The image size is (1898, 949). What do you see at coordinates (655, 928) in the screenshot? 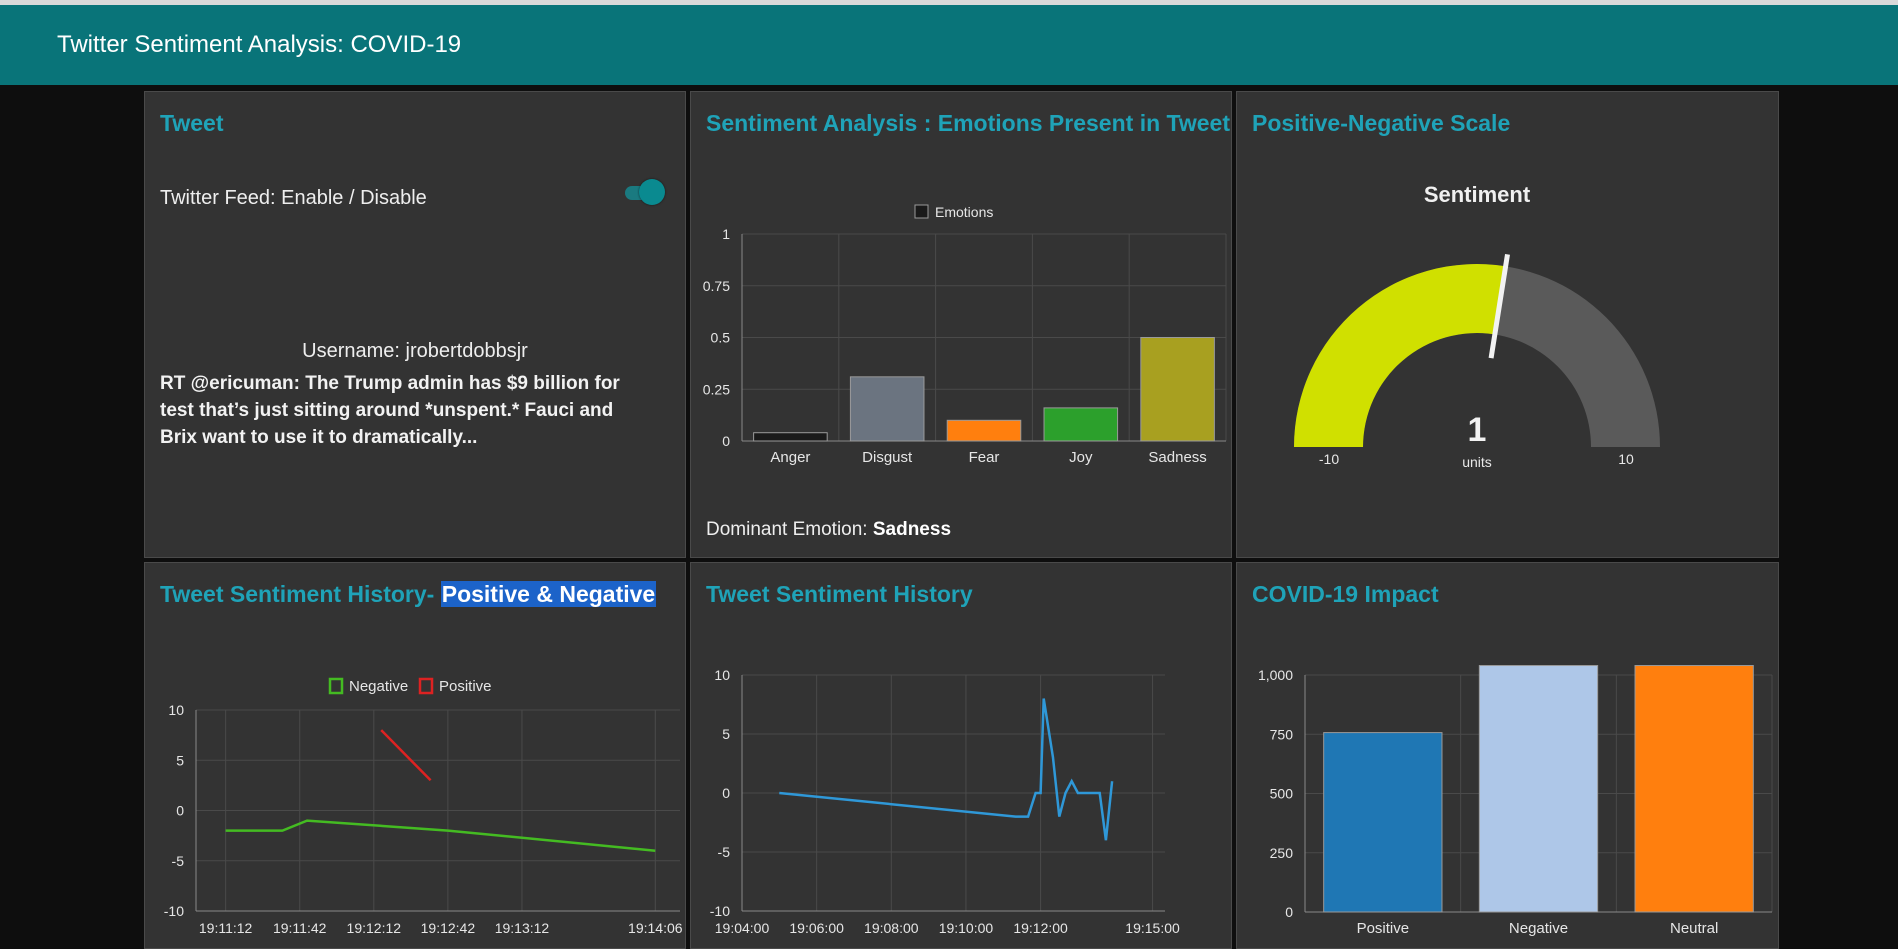
I see `x-tick-label: 19:14:06` at bounding box center [655, 928].